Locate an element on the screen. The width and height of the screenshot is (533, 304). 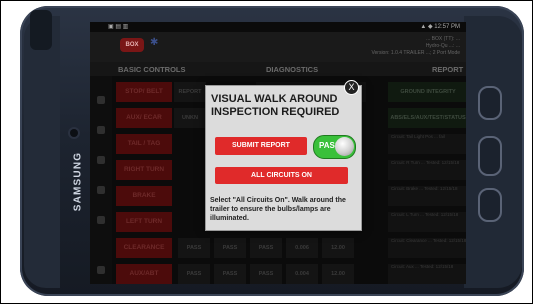
submit-report-button: SUBMIT REPORT is located at coordinates (261, 146).